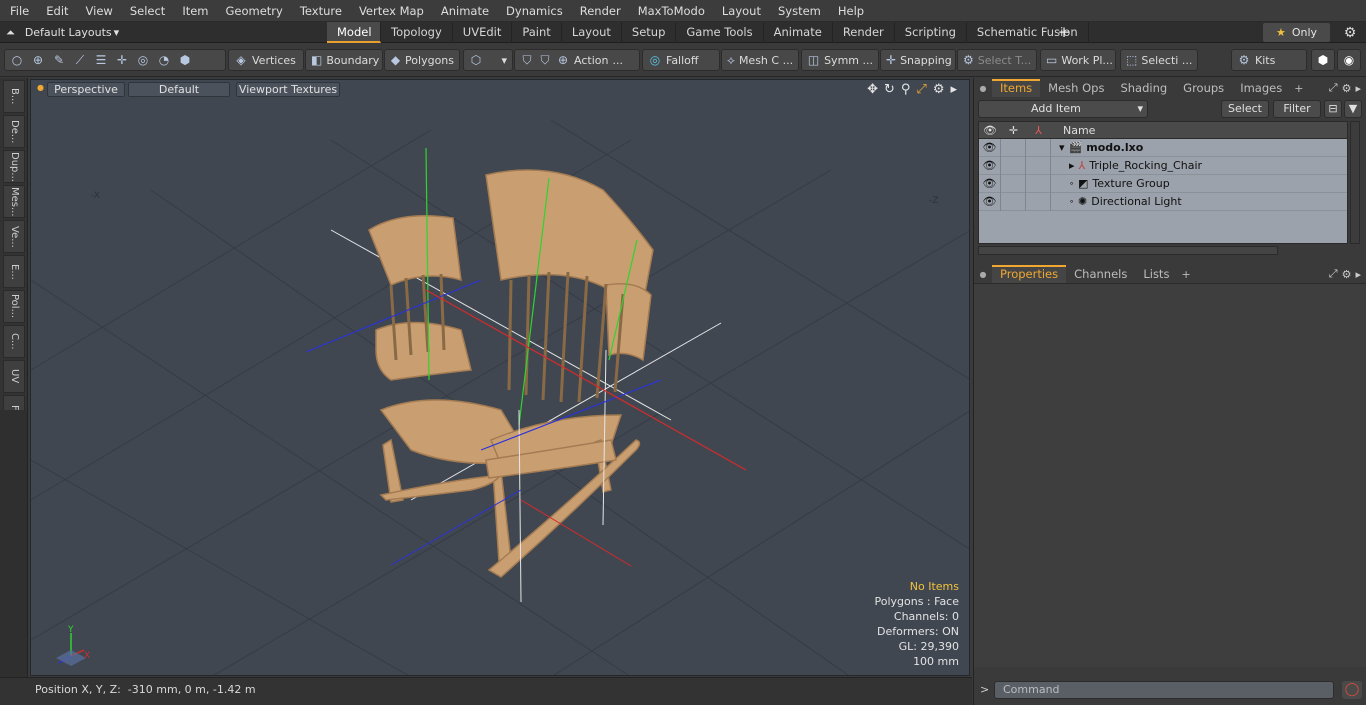 This screenshot has width=1366, height=705. Describe the element at coordinates (18, 11) in the screenshot. I see `menu-file: File` at that location.